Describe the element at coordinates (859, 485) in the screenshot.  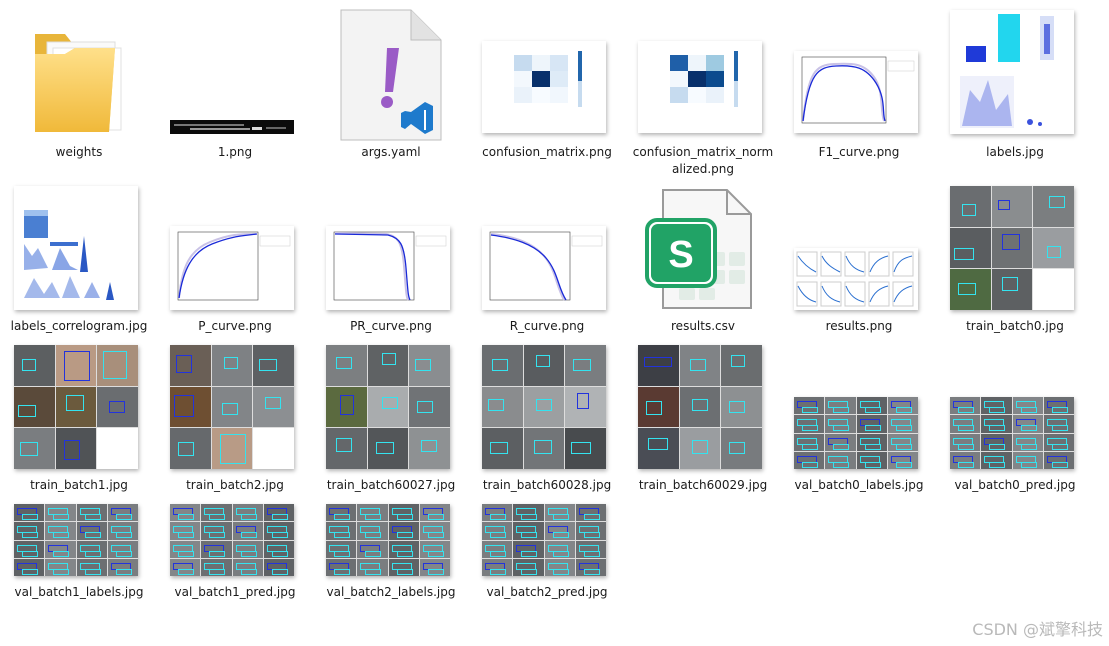
I see `file-name: val_batch0_labels.jpg` at that location.